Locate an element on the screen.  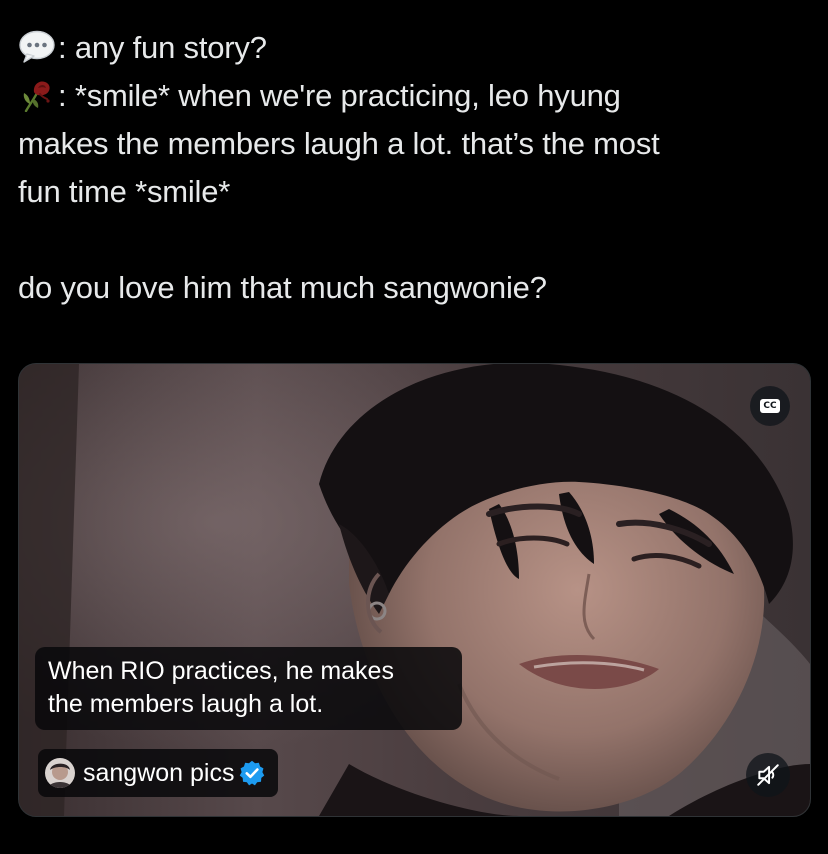
source-name: sangwon pics is located at coordinates (159, 773).